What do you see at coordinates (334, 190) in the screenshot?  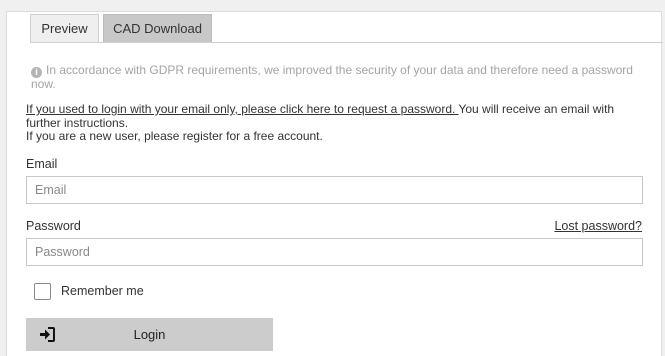 I see `email-field` at bounding box center [334, 190].